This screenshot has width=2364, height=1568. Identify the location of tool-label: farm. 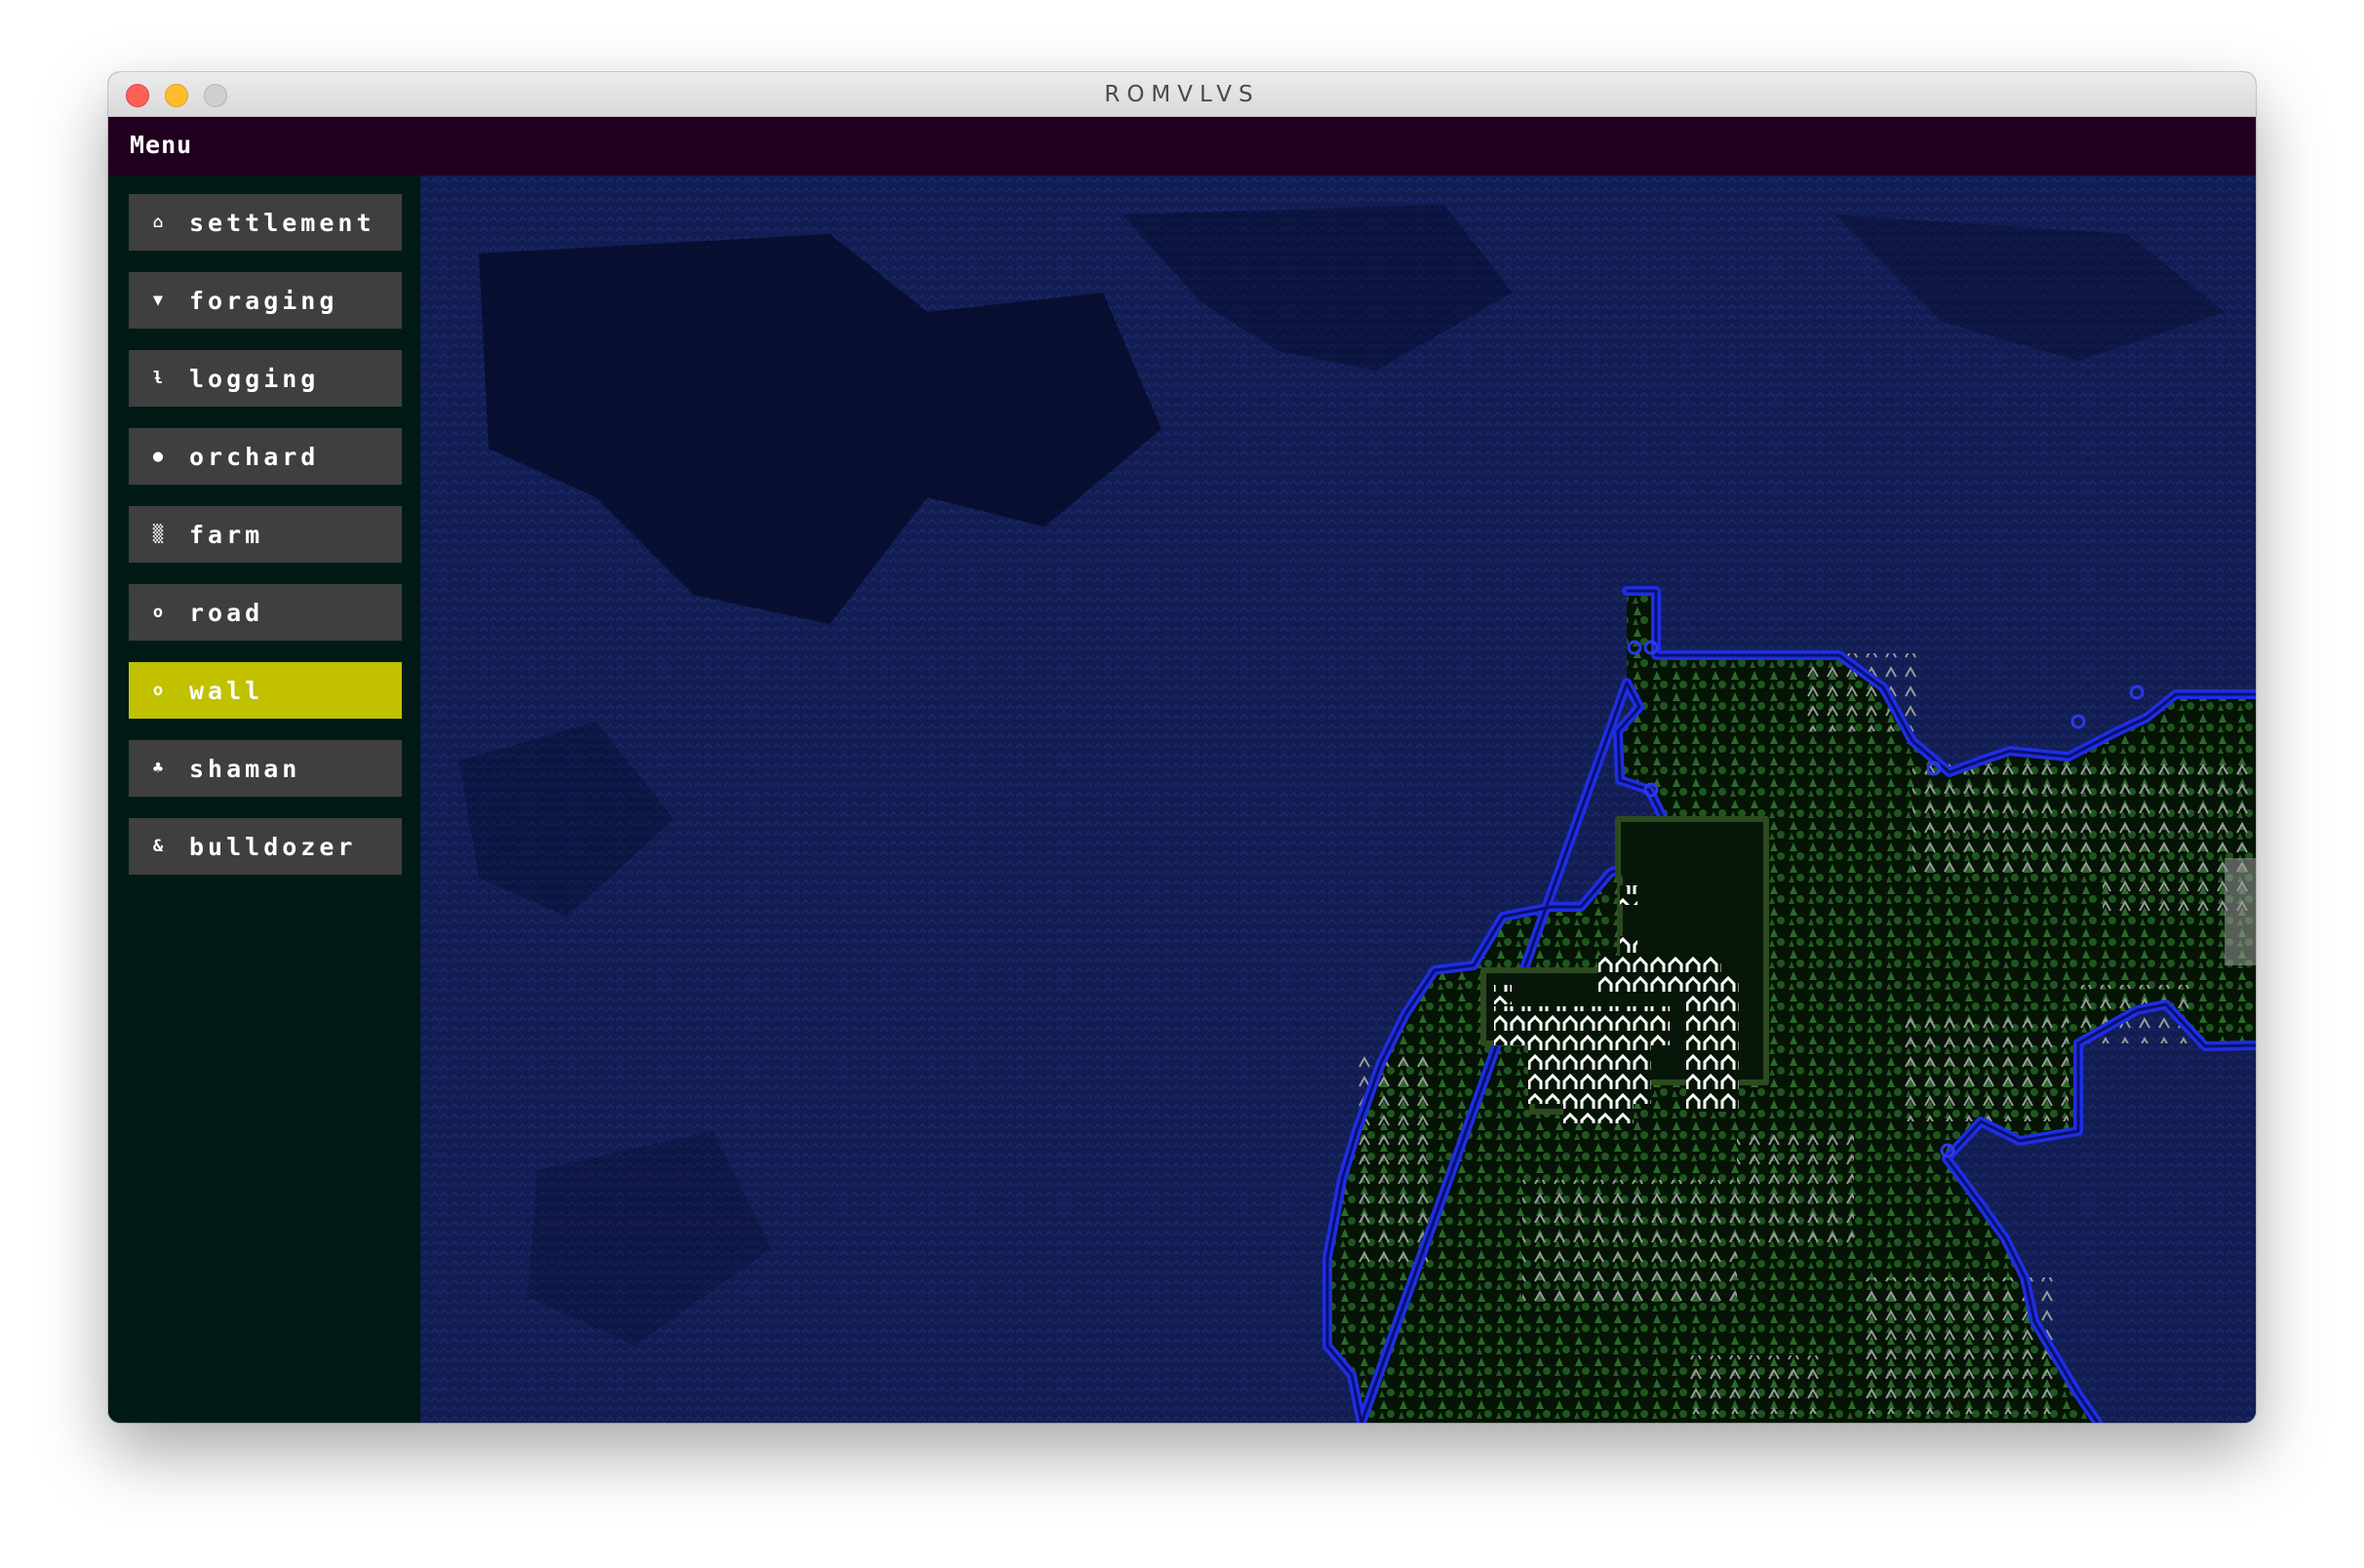
(226, 534).